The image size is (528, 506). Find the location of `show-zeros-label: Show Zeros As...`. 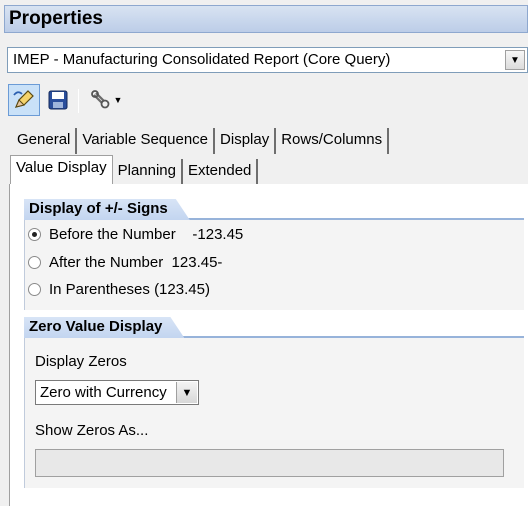

show-zeros-label: Show Zeros As... is located at coordinates (92, 430).